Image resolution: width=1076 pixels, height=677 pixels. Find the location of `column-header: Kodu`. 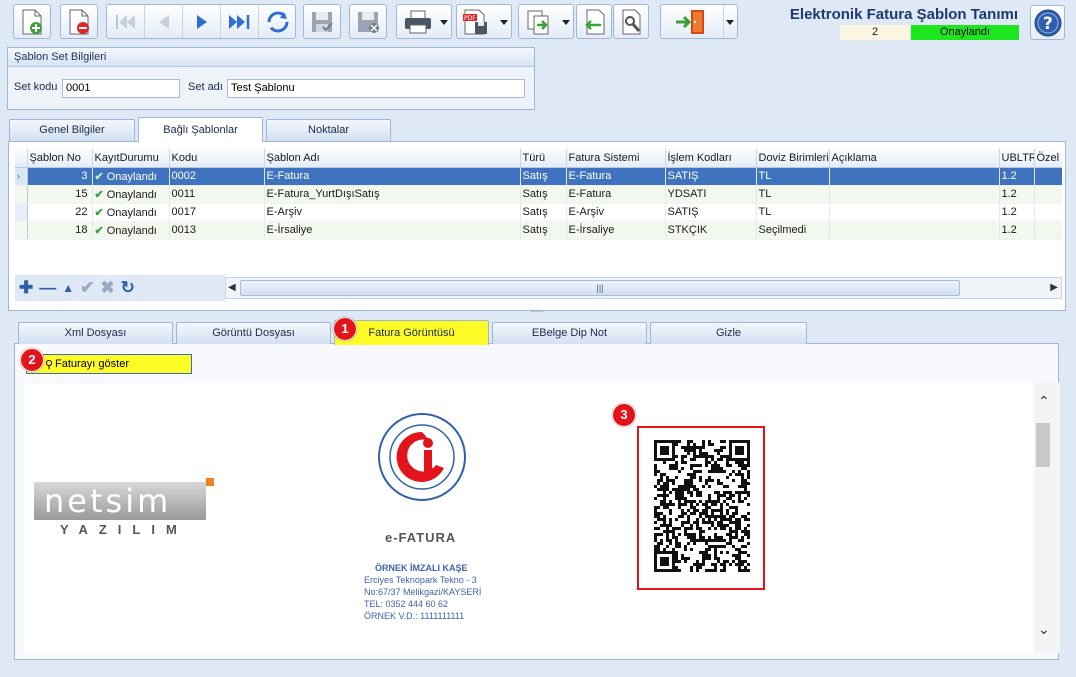

column-header: Kodu is located at coordinates (217, 158).